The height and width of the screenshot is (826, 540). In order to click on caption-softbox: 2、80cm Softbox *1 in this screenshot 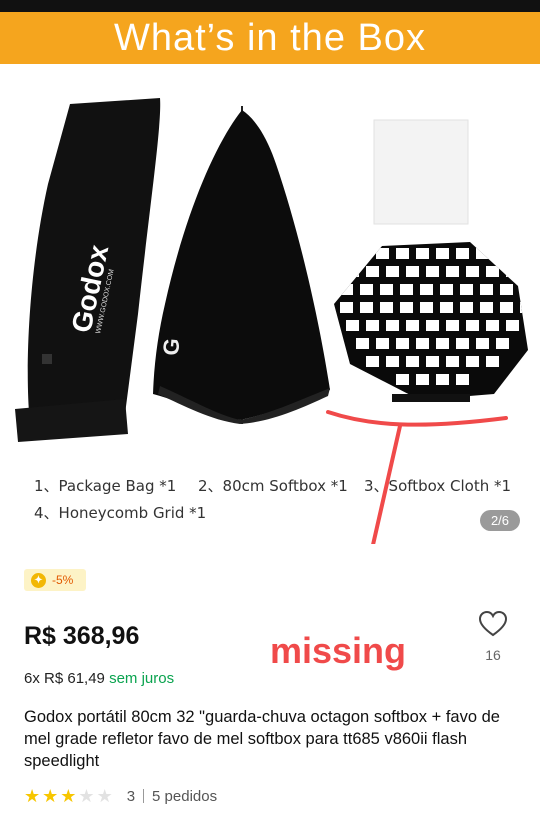, I will do `click(273, 486)`.